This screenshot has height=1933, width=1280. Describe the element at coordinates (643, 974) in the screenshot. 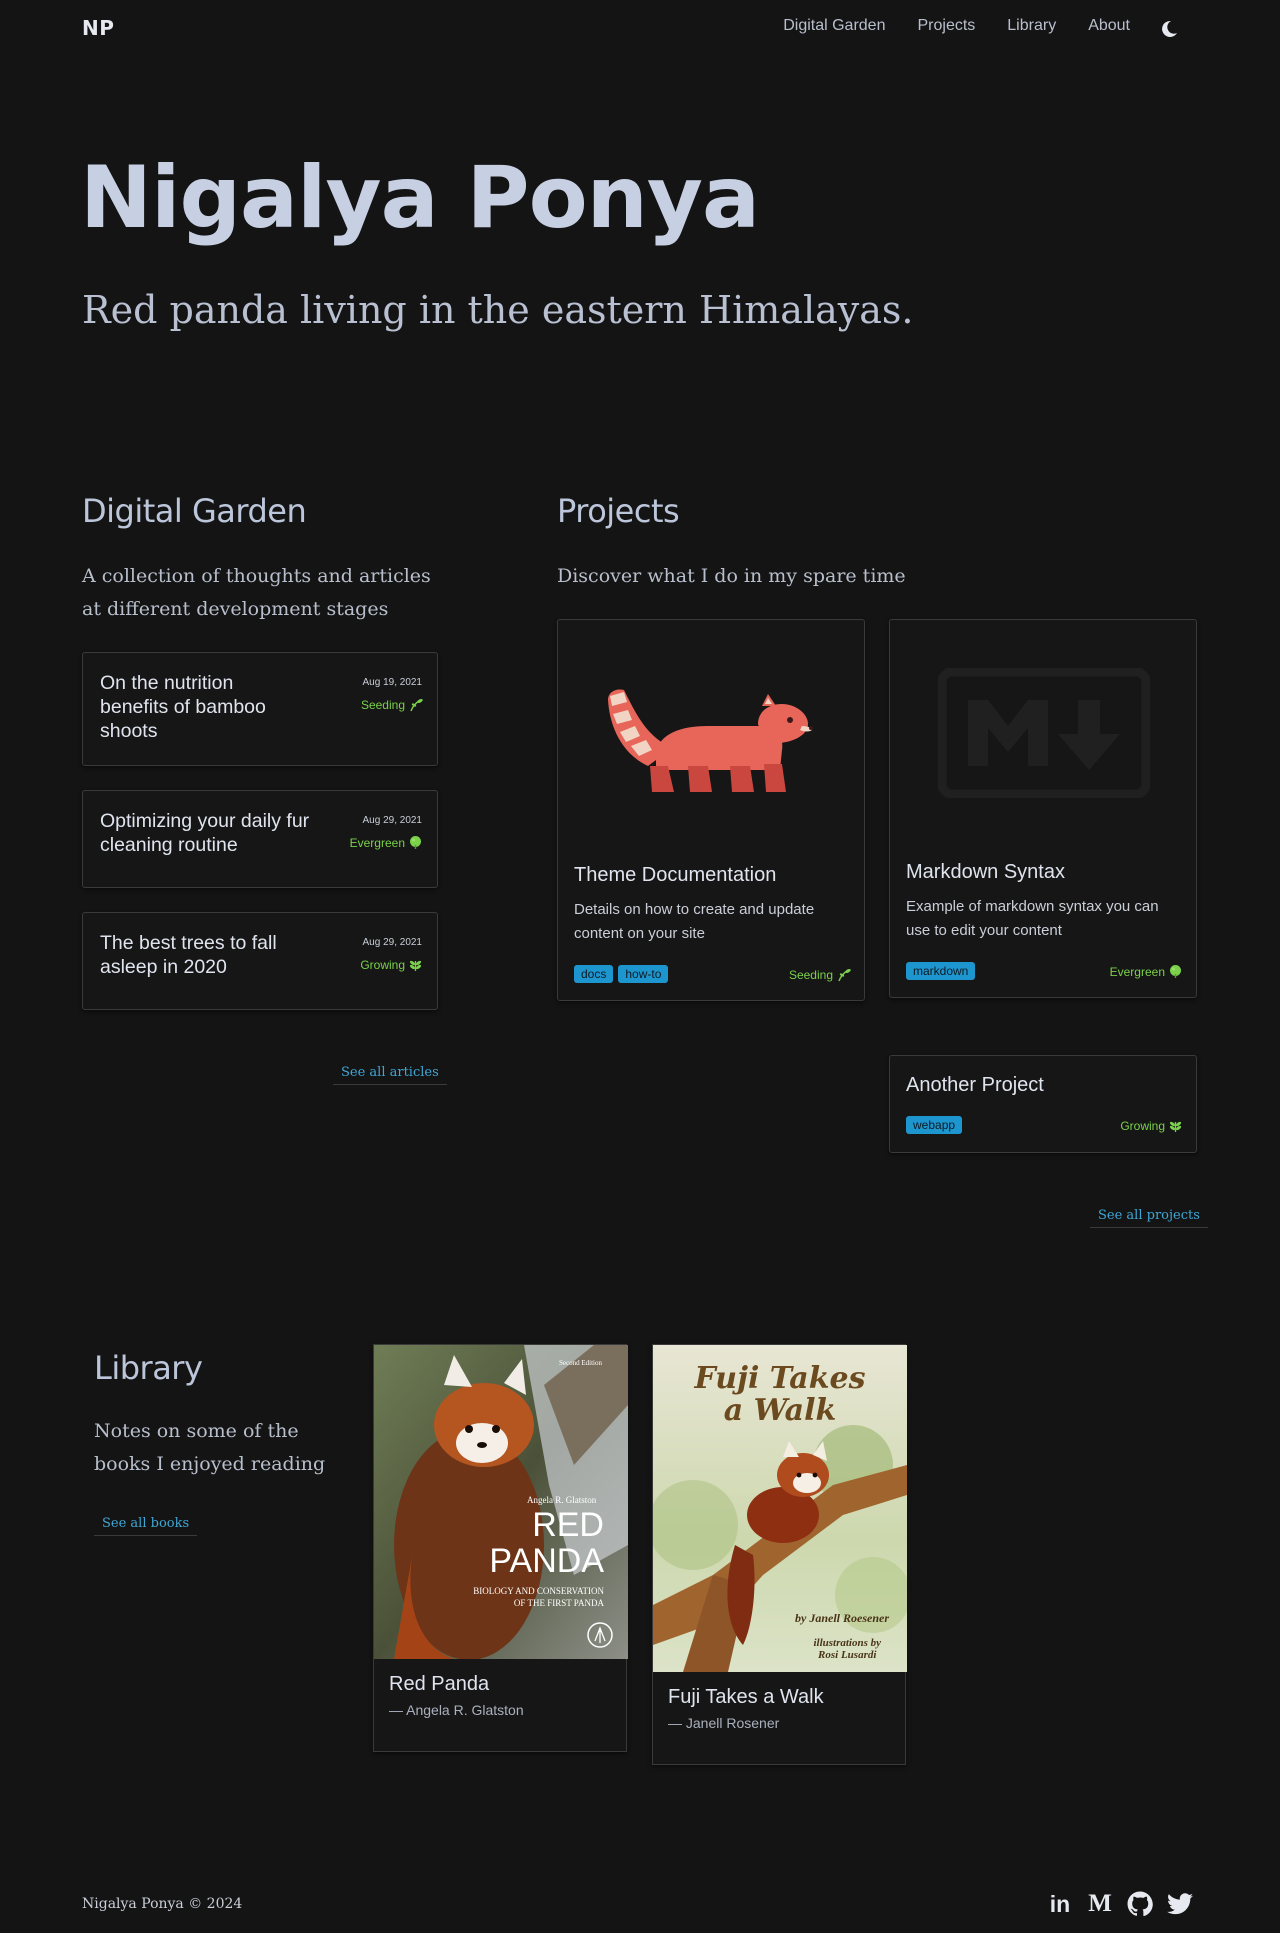

I see `tag-how-to: how-to` at that location.